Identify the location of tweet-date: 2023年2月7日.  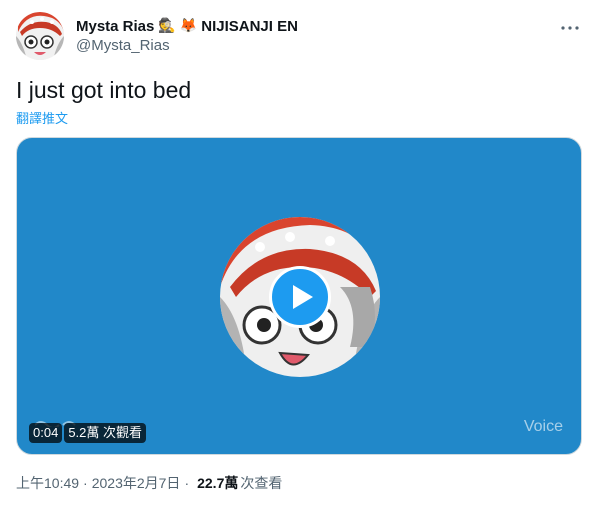
(136, 483).